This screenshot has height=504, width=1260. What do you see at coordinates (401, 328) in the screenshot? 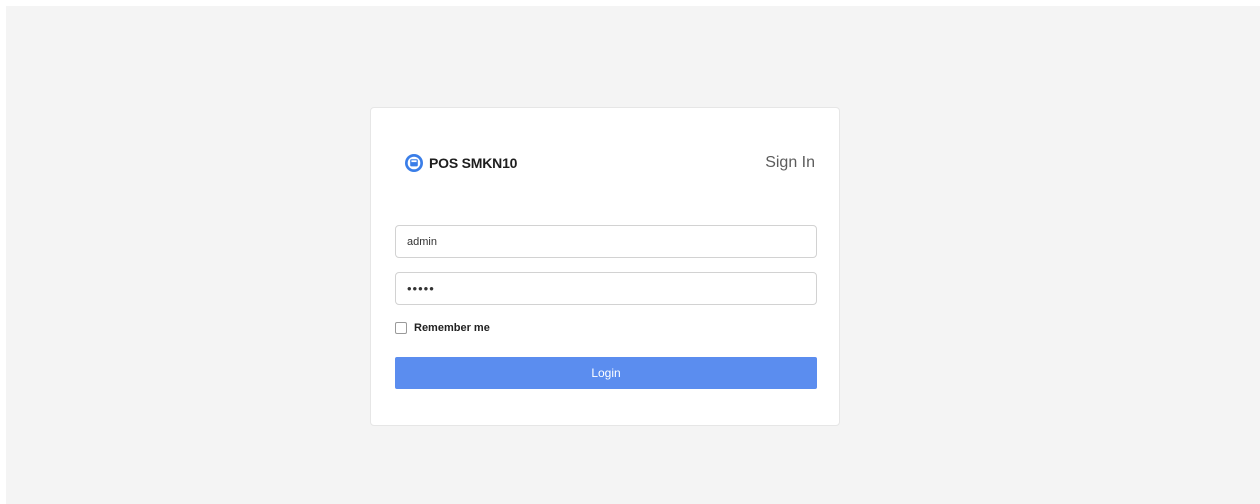
I see `remember-me-checkbox` at bounding box center [401, 328].